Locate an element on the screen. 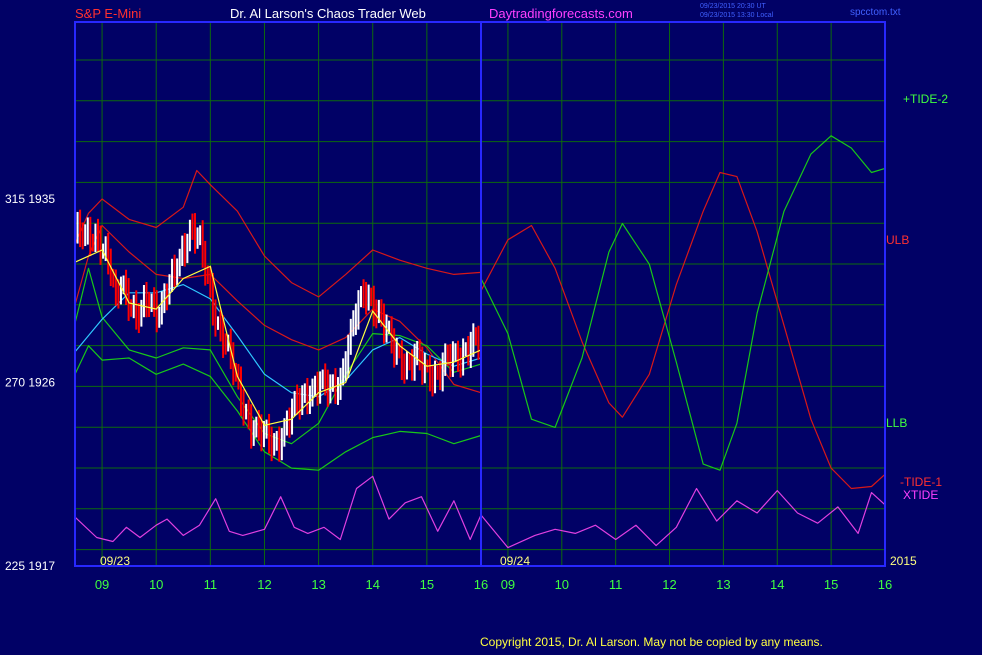  ulb-line is located at coordinates (278, 233).